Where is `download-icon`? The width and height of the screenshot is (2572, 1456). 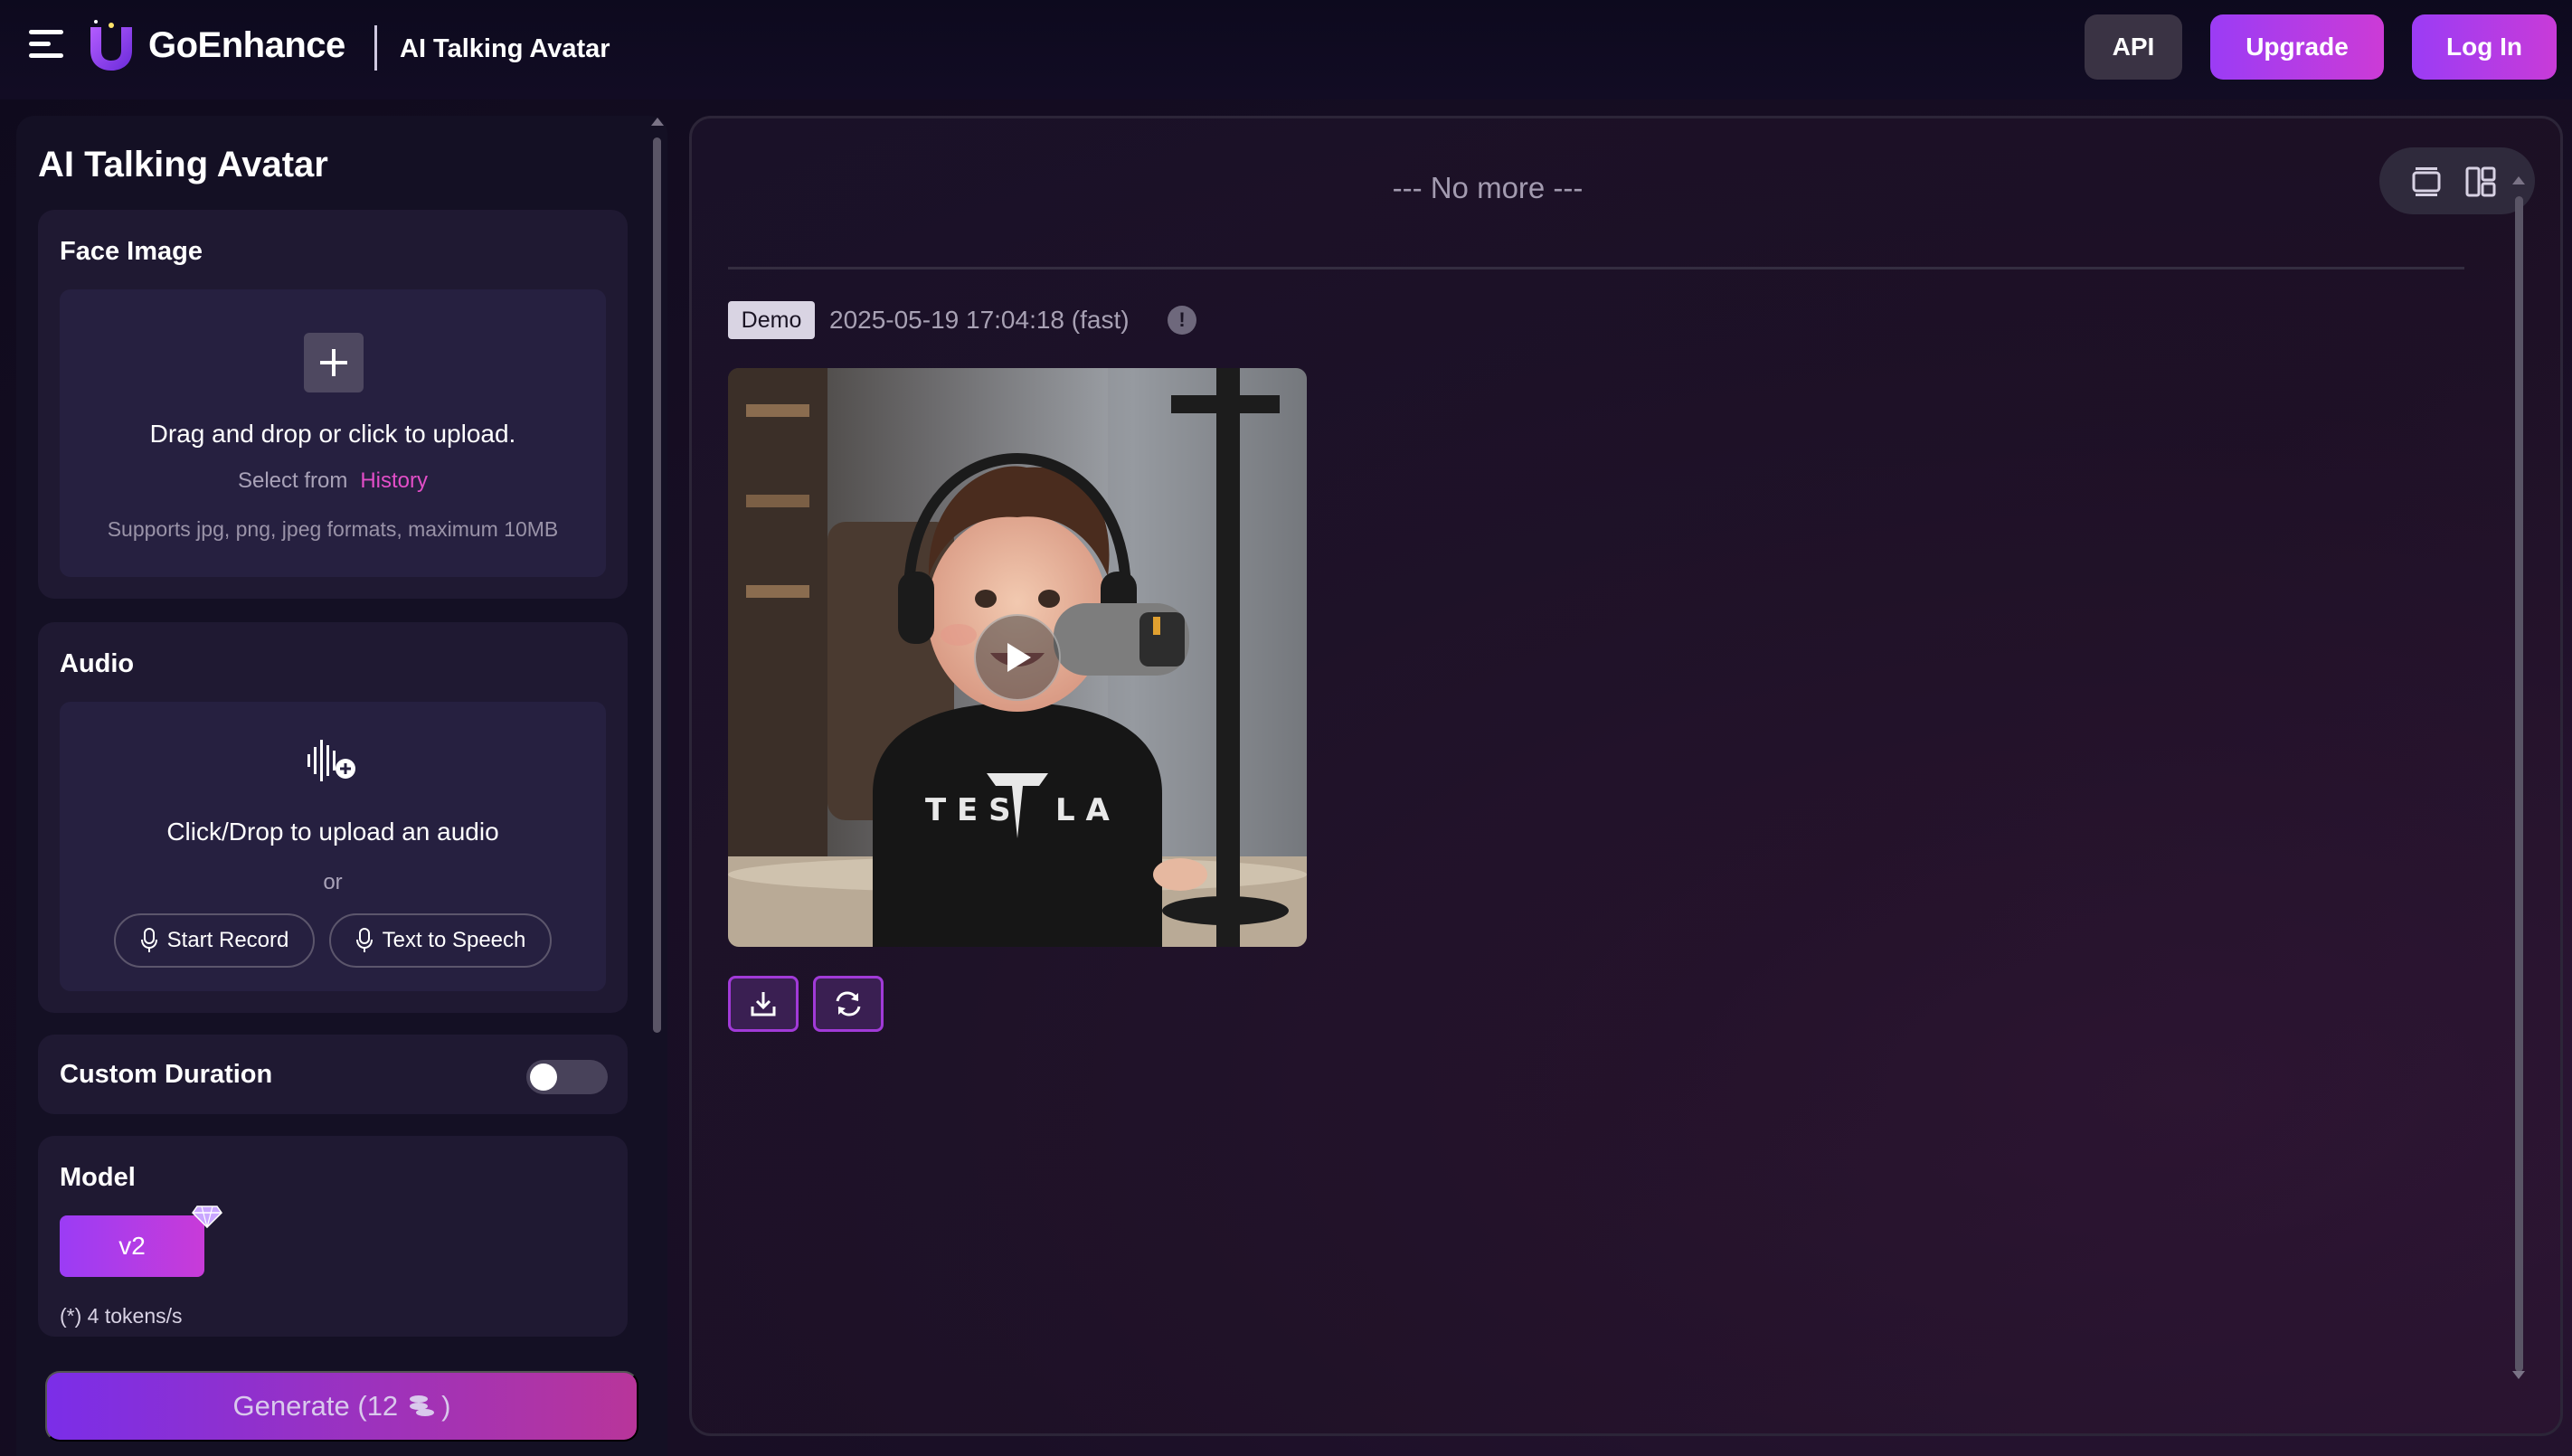 download-icon is located at coordinates (763, 1004).